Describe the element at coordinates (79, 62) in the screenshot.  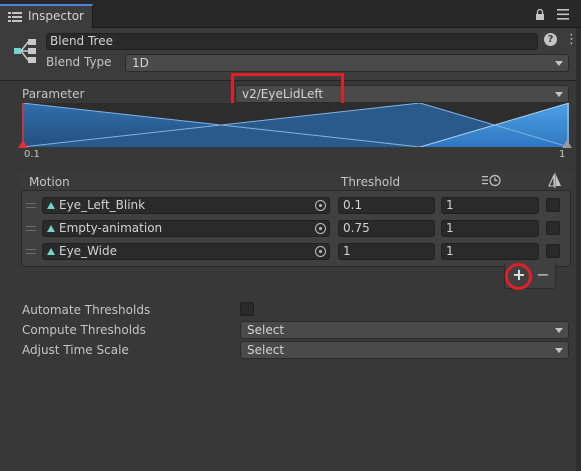
I see `blend-type-label: Blend Type` at that location.